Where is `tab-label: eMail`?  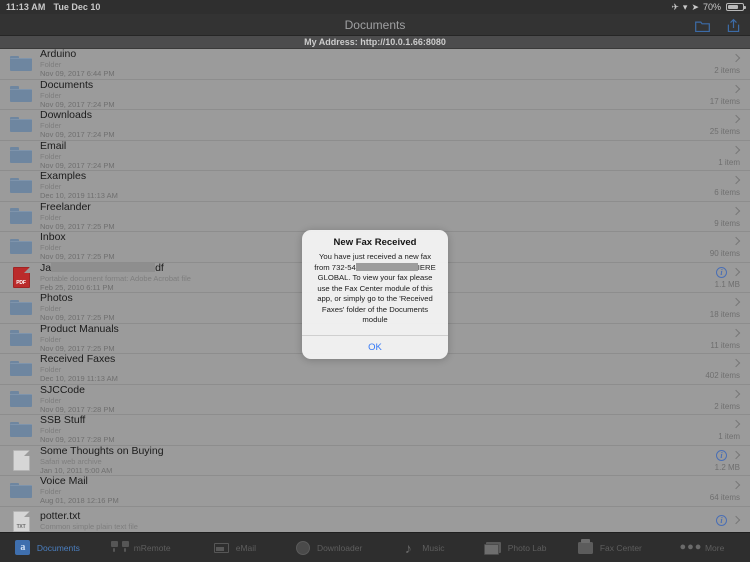 tab-label: eMail is located at coordinates (246, 547).